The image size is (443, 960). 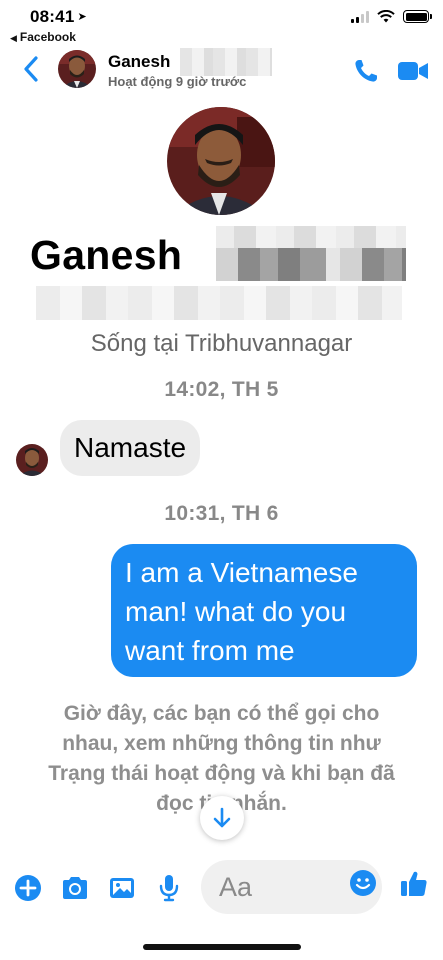 I want to click on like-button, so click(x=414, y=884).